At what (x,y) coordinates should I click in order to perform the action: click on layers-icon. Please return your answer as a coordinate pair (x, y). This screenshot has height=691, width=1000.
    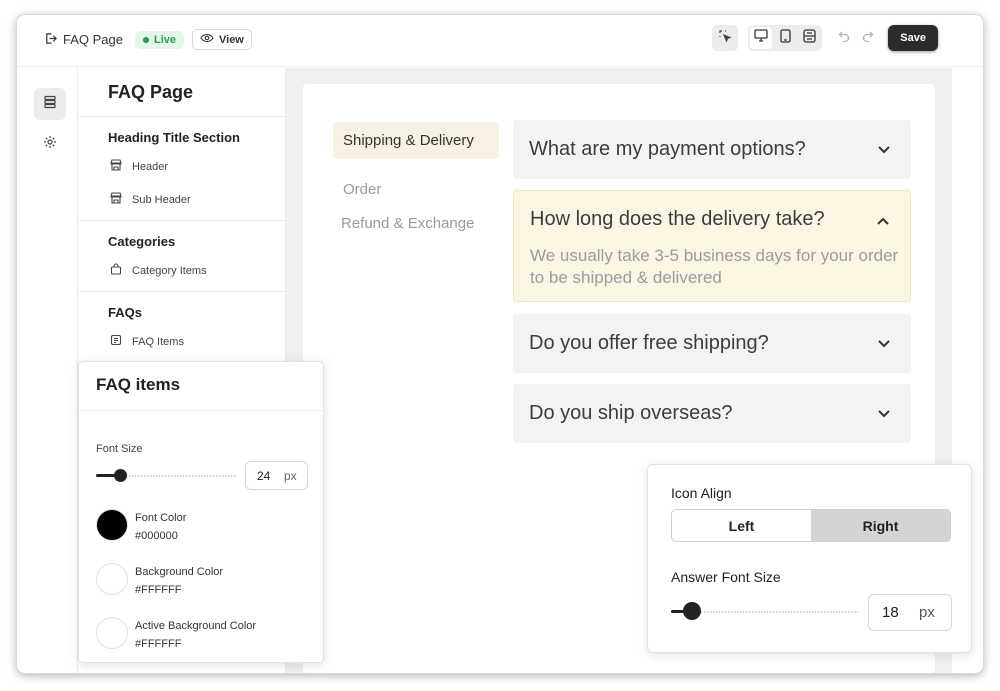
    Looking at the image, I should click on (50, 104).